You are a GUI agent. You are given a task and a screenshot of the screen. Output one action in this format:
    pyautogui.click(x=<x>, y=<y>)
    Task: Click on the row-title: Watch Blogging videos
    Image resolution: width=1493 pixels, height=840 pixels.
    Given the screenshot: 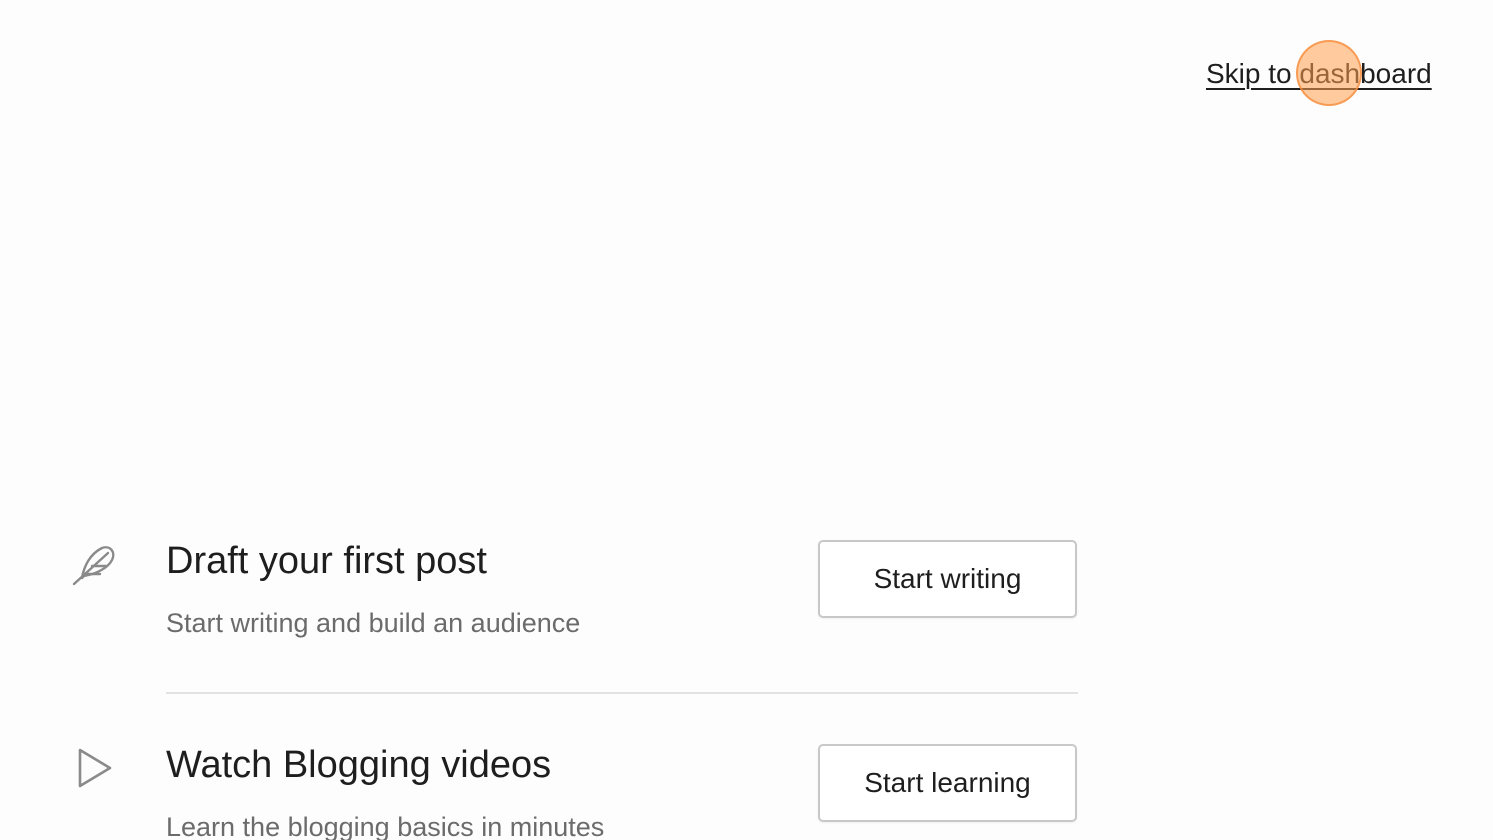 What is the action you would take?
    pyautogui.click(x=359, y=765)
    